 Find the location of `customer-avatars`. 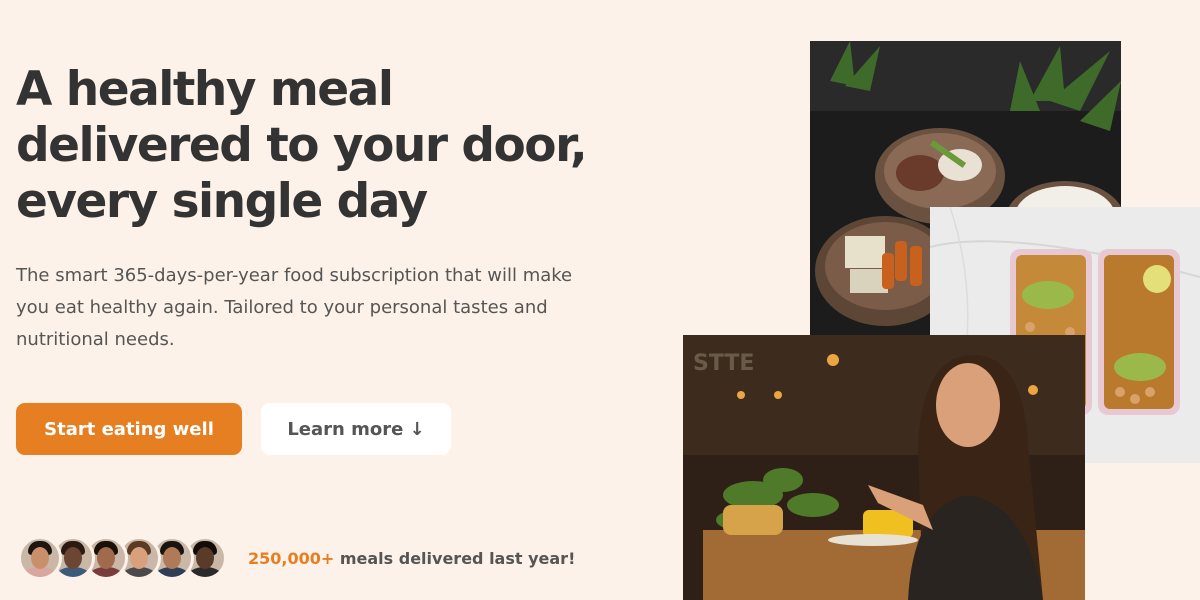

customer-avatars is located at coordinates (122, 558).